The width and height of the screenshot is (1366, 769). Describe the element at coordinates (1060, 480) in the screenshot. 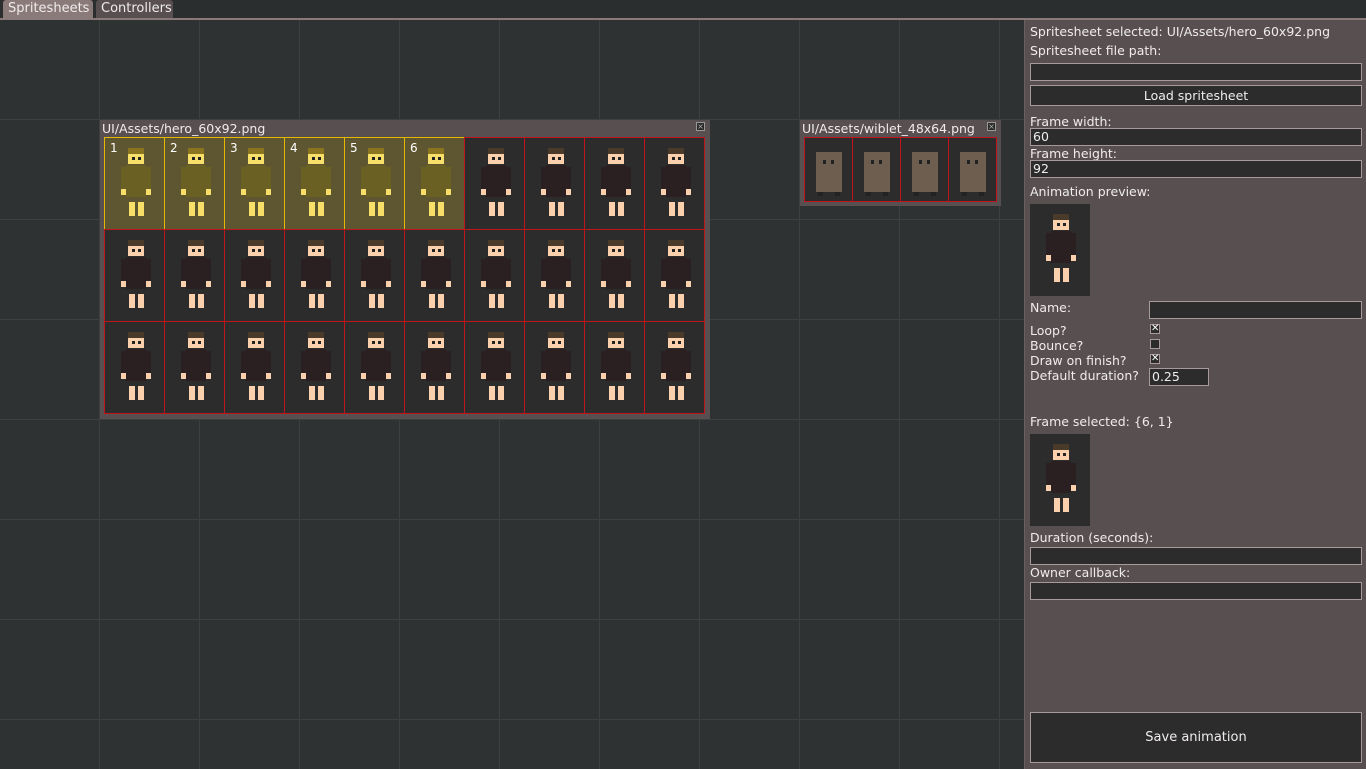

I see `frame-preview` at that location.